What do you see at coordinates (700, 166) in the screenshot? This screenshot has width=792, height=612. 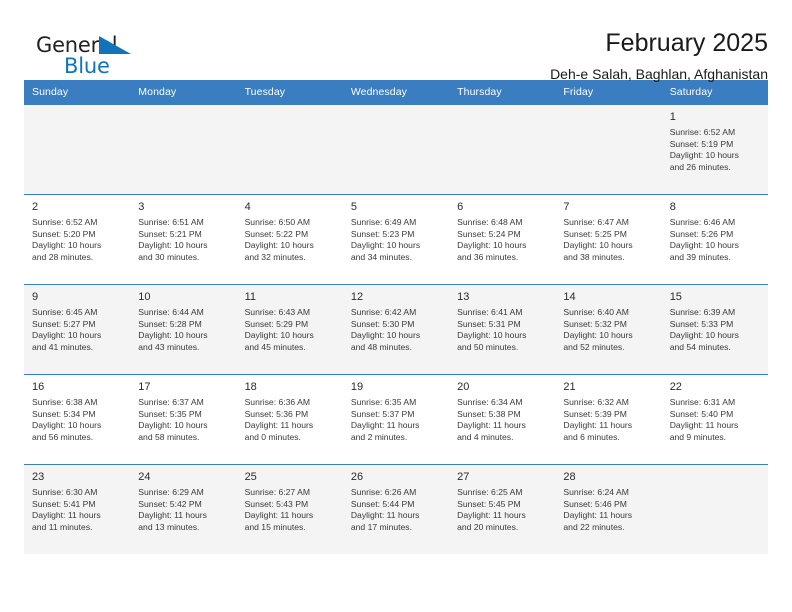 I see `day-info-daylight-line2: and 26 minutes.` at bounding box center [700, 166].